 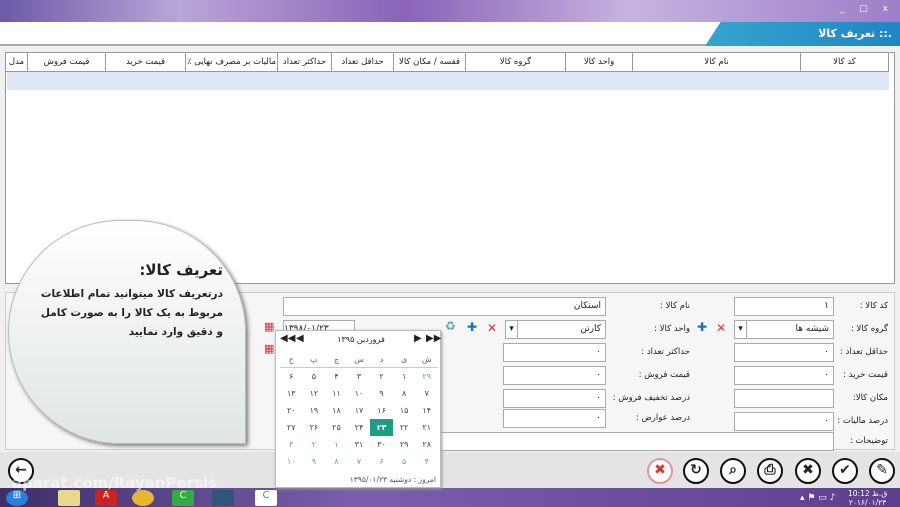 What do you see at coordinates (314, 393) in the screenshot?
I see `calendar-day: ۱۲` at bounding box center [314, 393].